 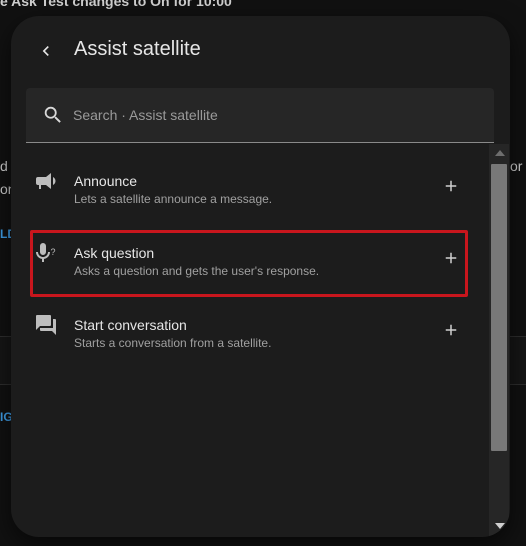 I want to click on search-field, so click(x=260, y=115).